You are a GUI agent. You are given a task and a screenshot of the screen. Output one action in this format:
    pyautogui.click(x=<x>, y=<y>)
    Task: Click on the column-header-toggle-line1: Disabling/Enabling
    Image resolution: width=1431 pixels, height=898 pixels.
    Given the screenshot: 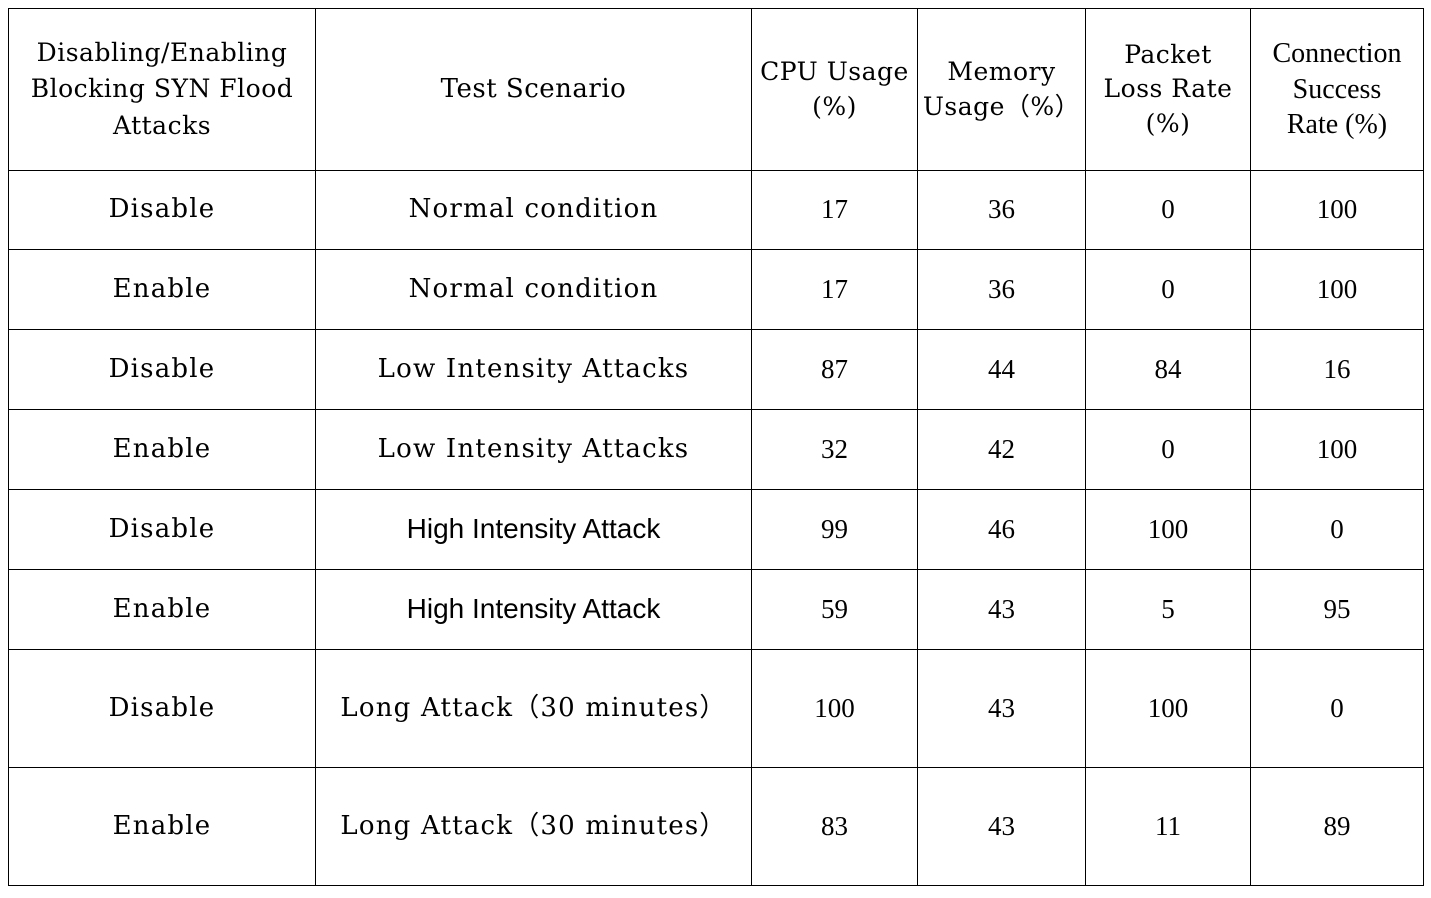 What is the action you would take?
    pyautogui.click(x=162, y=53)
    